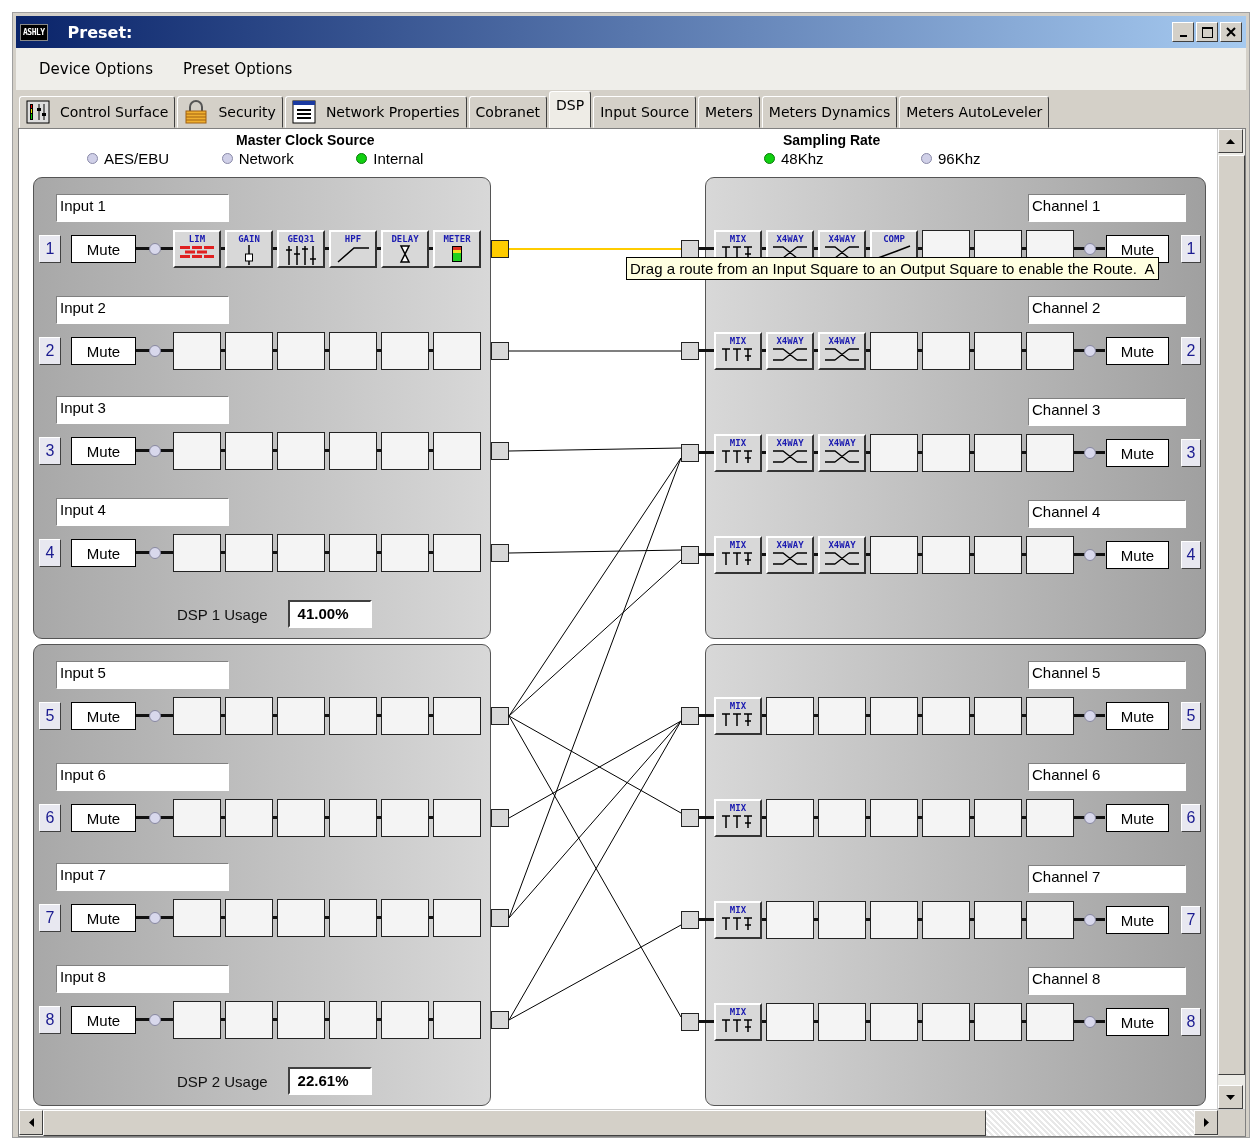 The image size is (1258, 1142). I want to click on channel-name-field: Input 6, so click(142, 777).